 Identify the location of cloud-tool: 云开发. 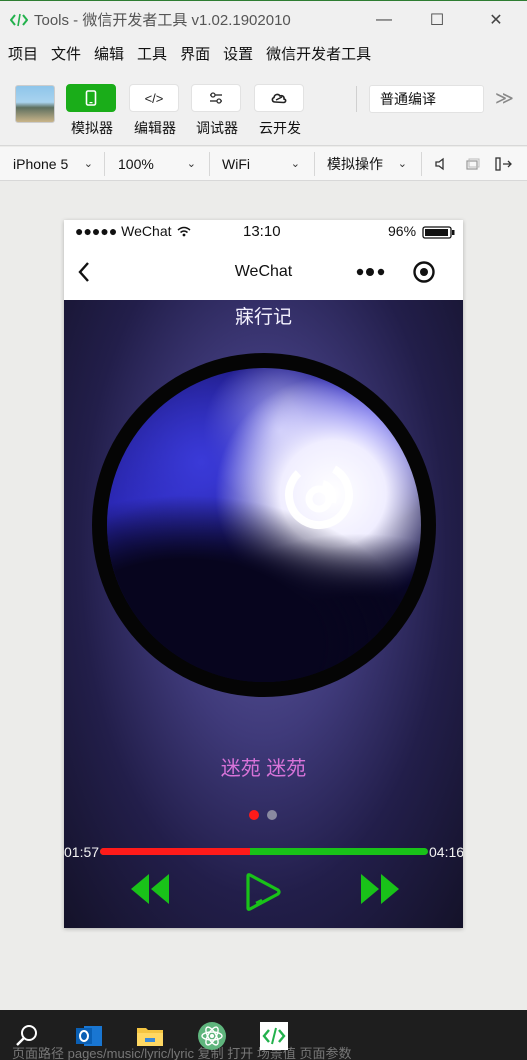
(280, 115).